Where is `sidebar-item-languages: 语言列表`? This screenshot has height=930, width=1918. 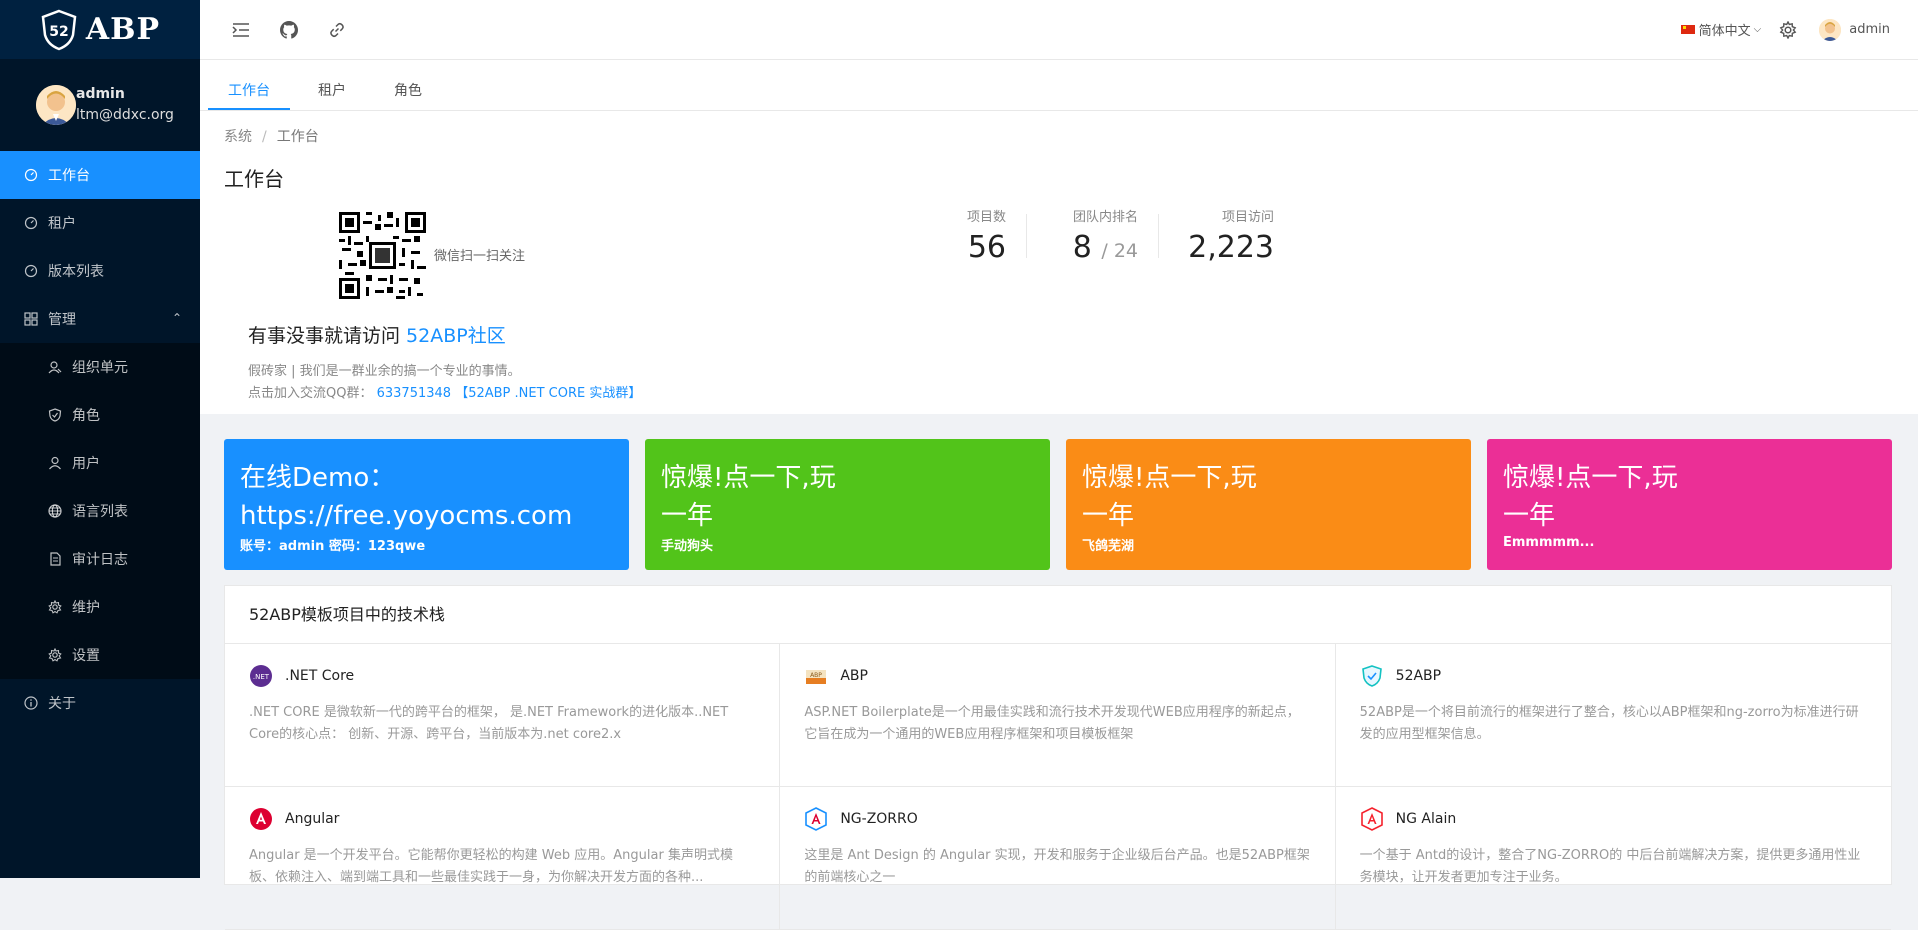 sidebar-item-languages: 语言列表 is located at coordinates (100, 511).